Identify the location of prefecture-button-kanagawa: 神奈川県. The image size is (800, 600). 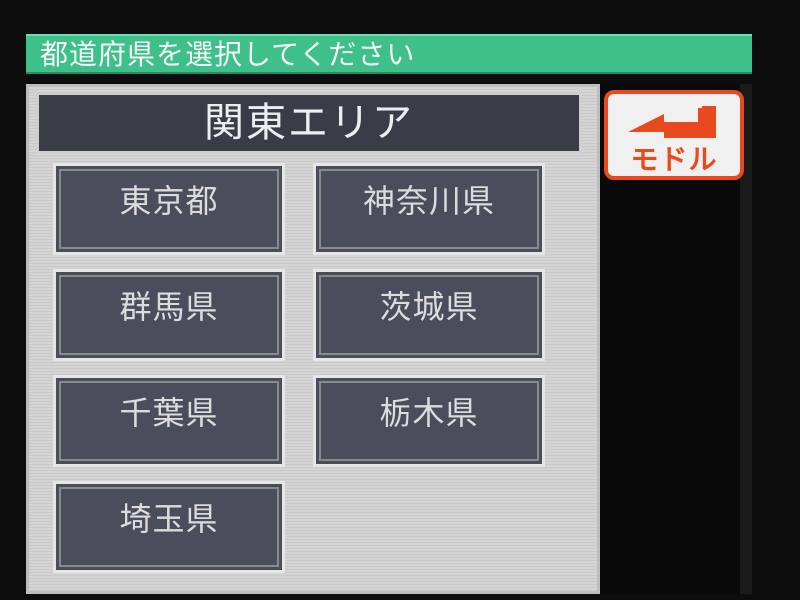
(429, 209).